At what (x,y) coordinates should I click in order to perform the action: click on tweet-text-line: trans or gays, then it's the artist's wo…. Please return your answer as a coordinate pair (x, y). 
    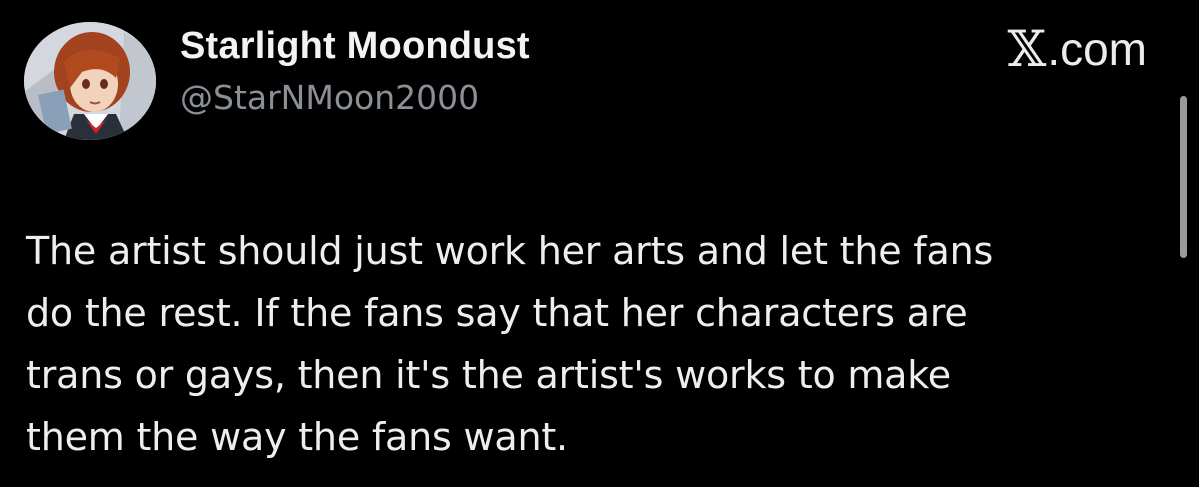
    Looking at the image, I should click on (488, 375).